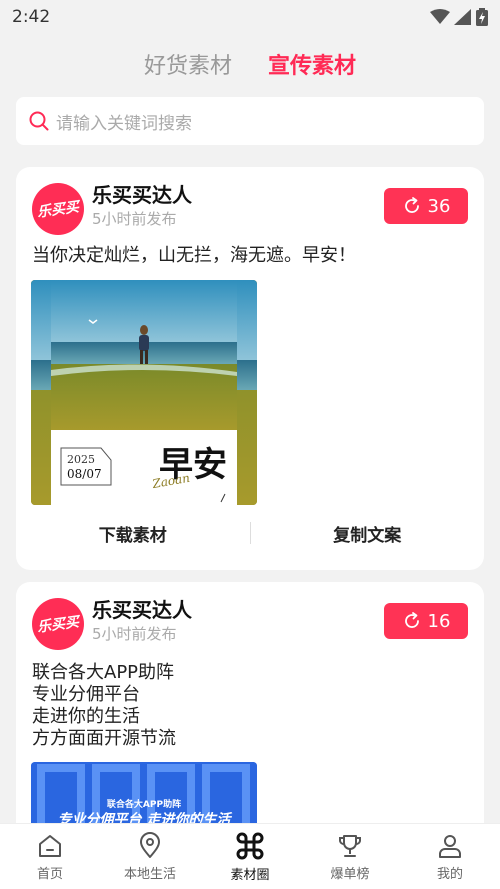  I want to click on nav-label: 本地生活, so click(149, 874).